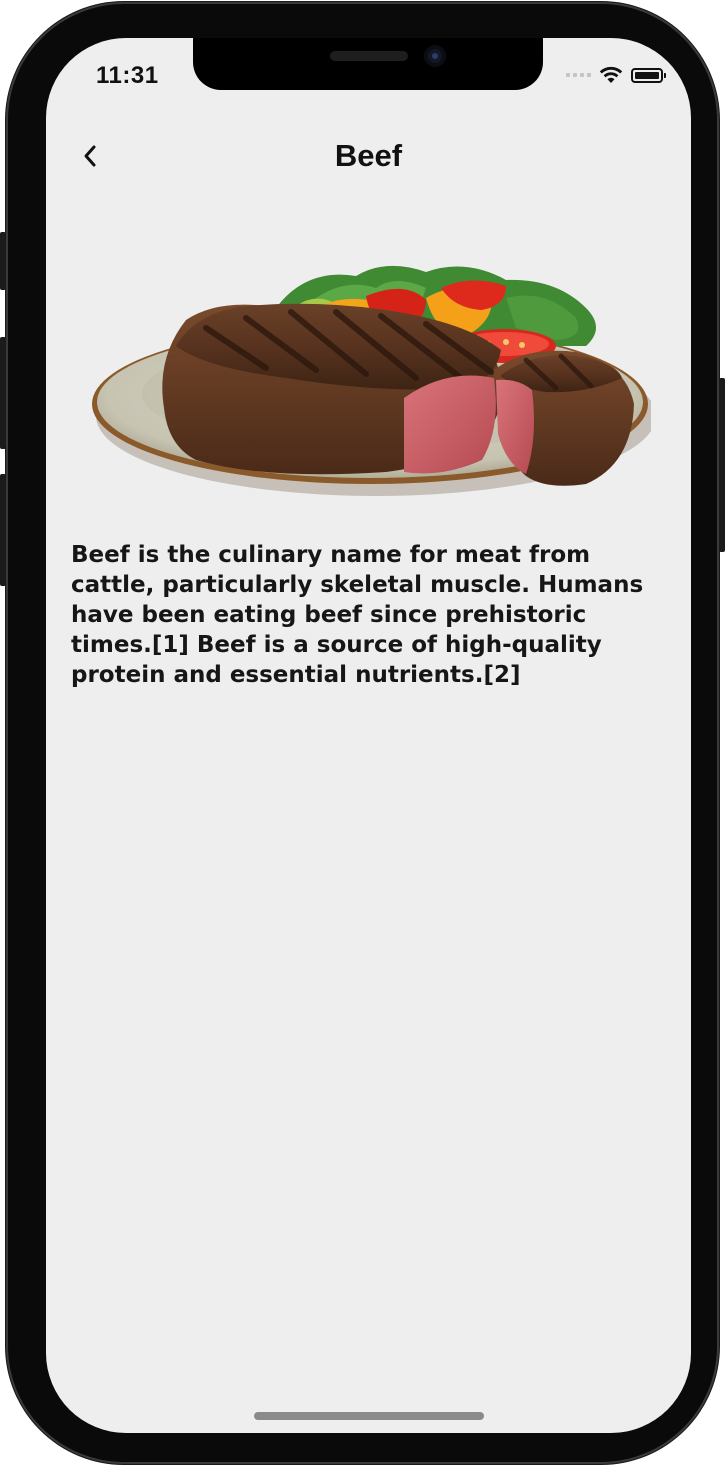 This screenshot has height=1467, width=725. I want to click on status-indicators, so click(616, 75).